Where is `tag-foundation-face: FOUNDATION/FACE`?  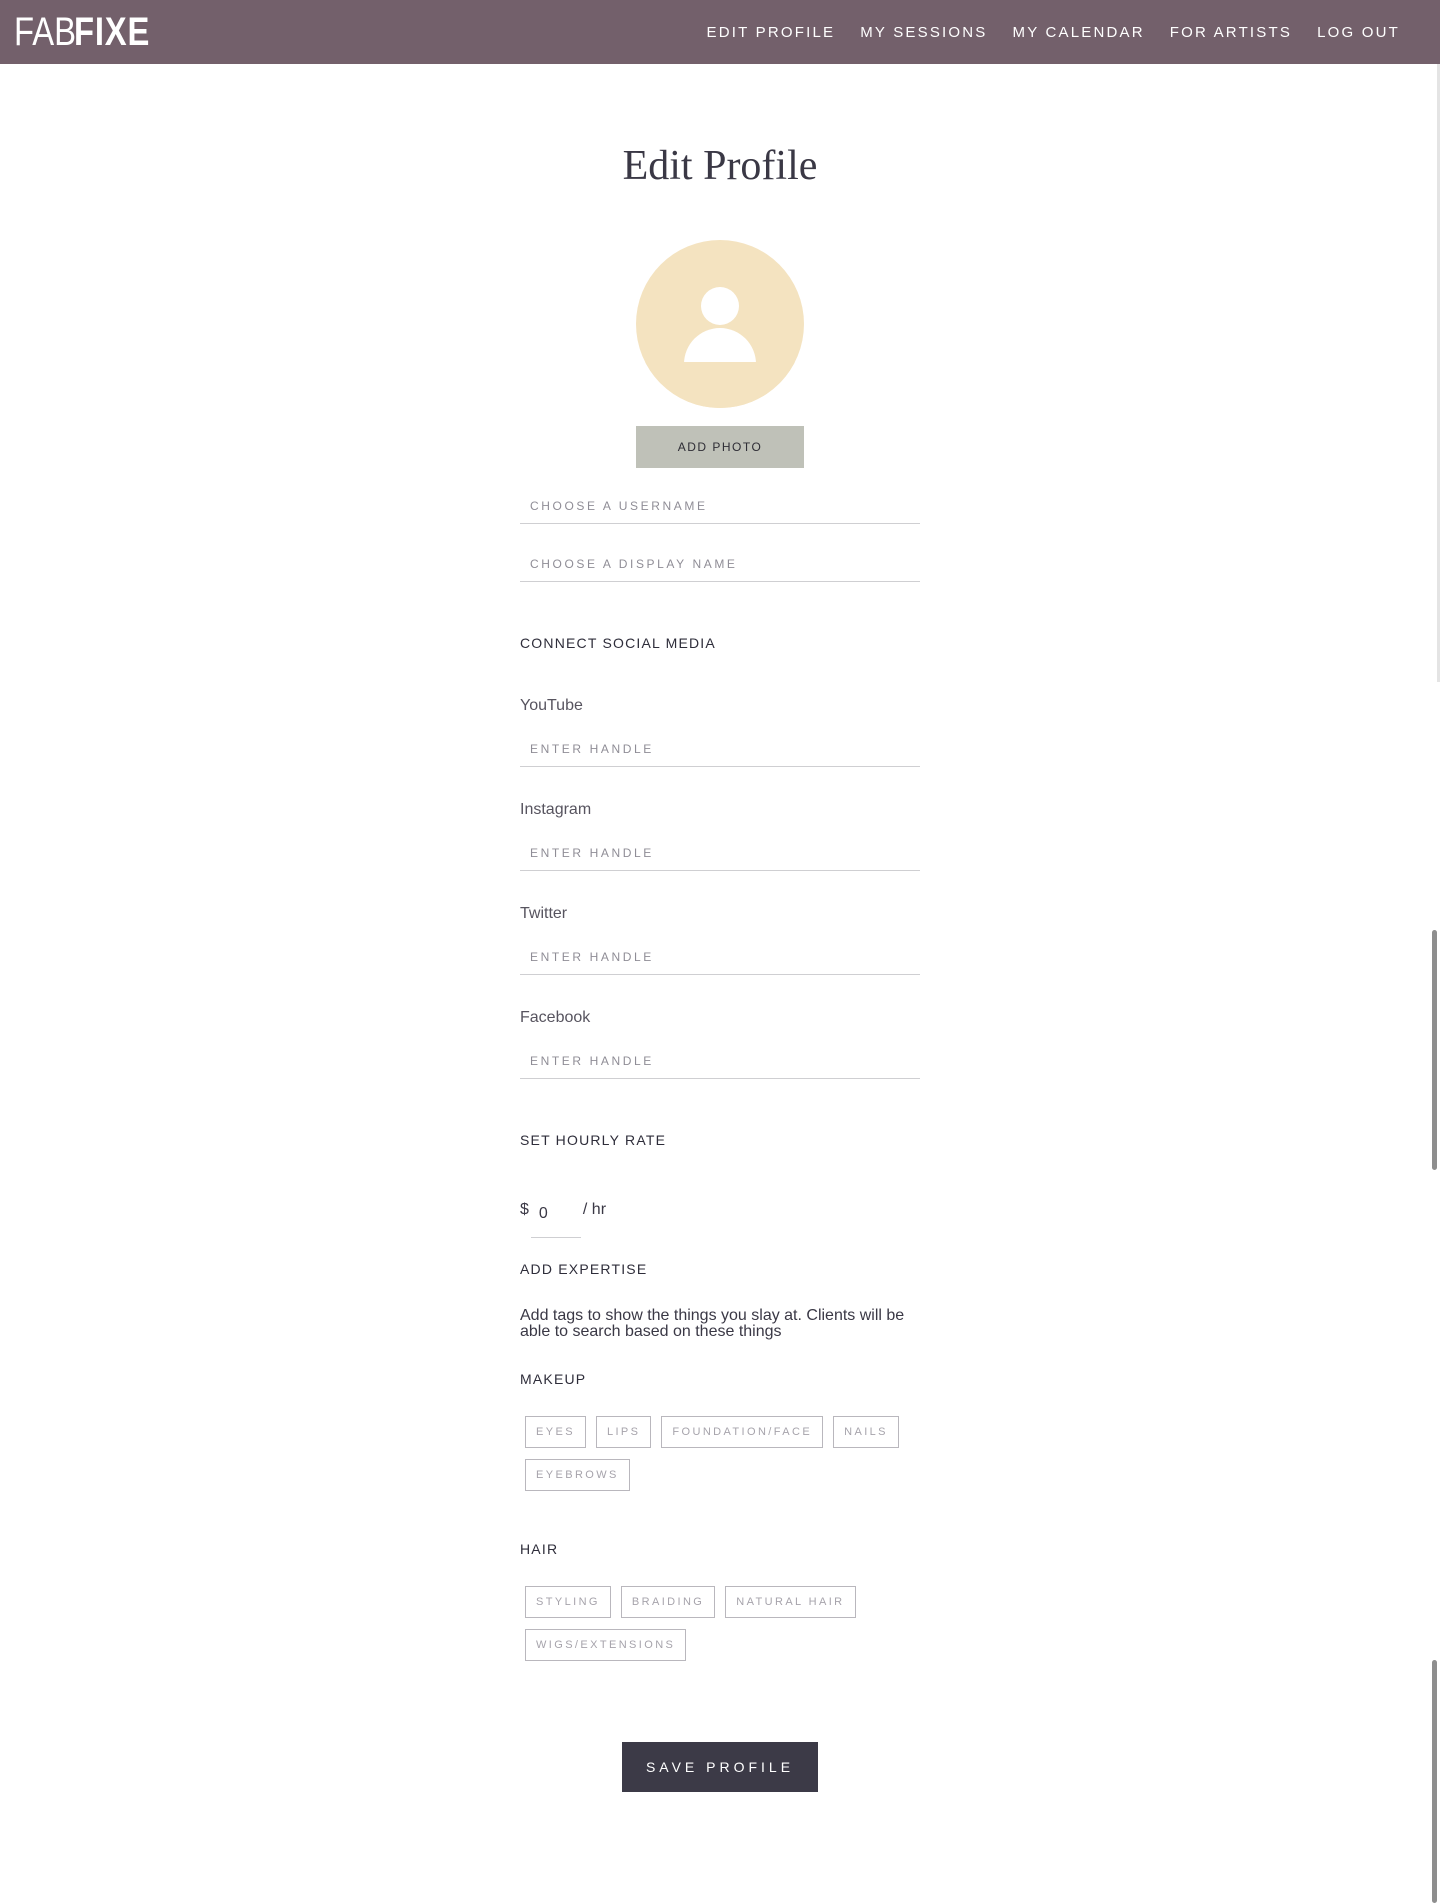
tag-foundation-face: FOUNDATION/FACE is located at coordinates (742, 1432).